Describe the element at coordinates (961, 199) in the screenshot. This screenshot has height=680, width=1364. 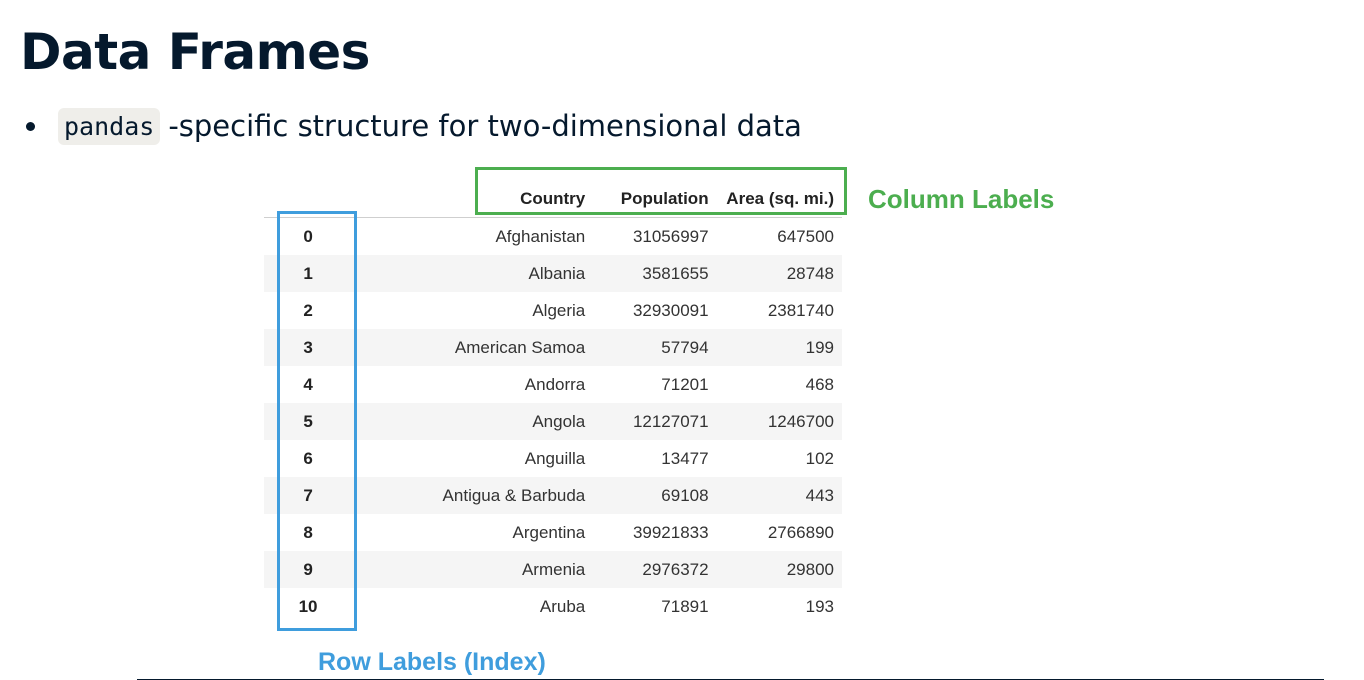
I see `column-labels-annotation: Column Labels` at that location.